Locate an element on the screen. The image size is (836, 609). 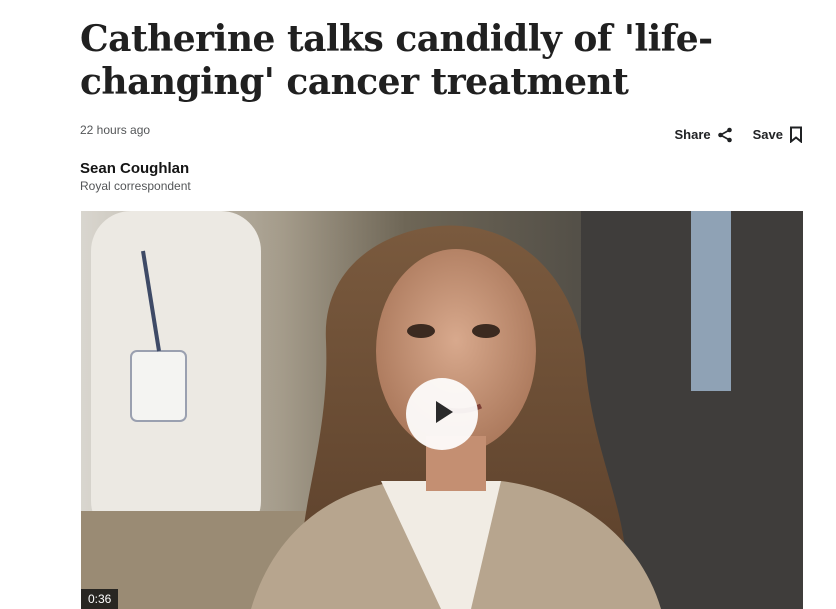
share-icon is located at coordinates (725, 135).